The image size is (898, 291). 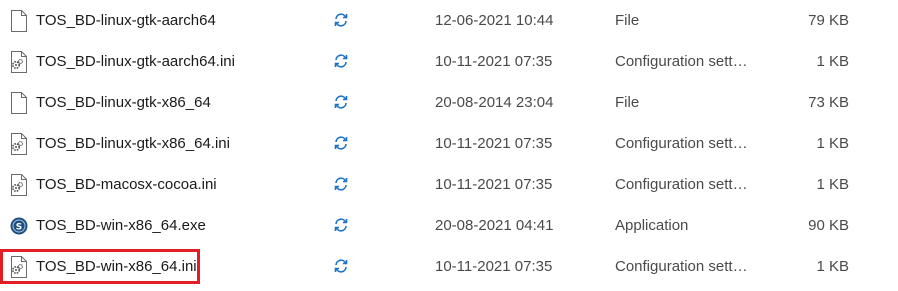 I want to click on file-type: Application, so click(x=652, y=225).